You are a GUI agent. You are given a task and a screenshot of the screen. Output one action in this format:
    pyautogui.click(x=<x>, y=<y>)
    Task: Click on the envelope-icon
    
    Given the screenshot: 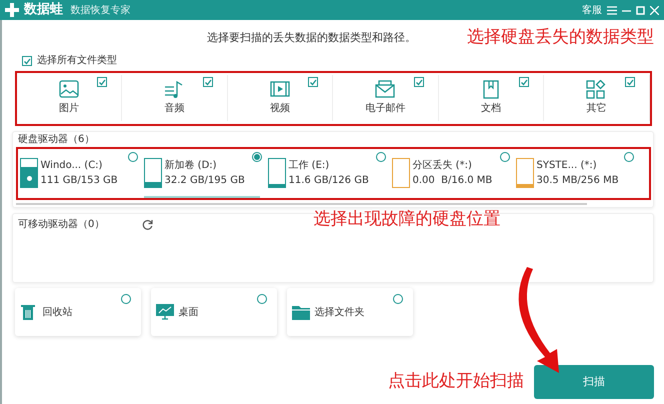 What is the action you would take?
    pyautogui.click(x=385, y=89)
    